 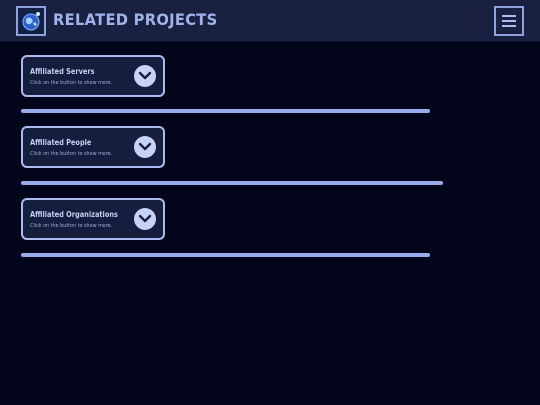 What do you see at coordinates (270, 21) in the screenshot?
I see `app-header: RELATED PROJECTS` at bounding box center [270, 21].